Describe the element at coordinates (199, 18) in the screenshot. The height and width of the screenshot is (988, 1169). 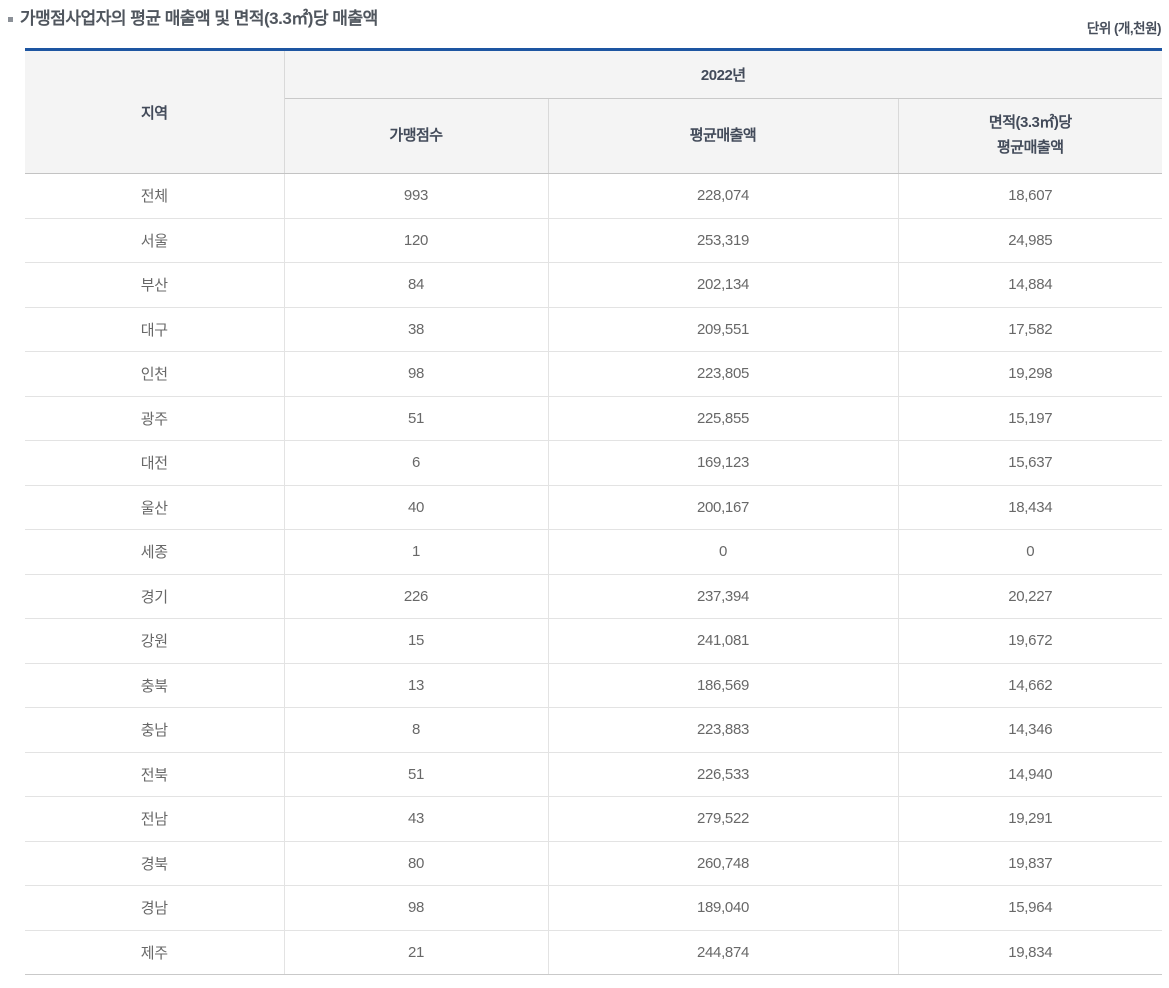
I see `page-title: 가맹점사업자의 평균 매출액 및 면적(3.3㎡)당 매출액` at that location.